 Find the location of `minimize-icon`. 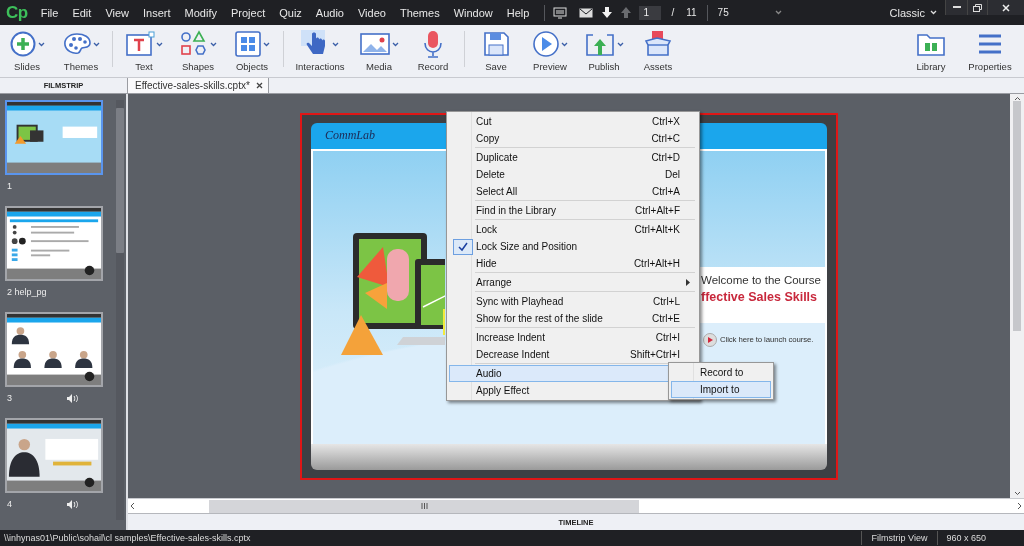

minimize-icon is located at coordinates (956, 7).